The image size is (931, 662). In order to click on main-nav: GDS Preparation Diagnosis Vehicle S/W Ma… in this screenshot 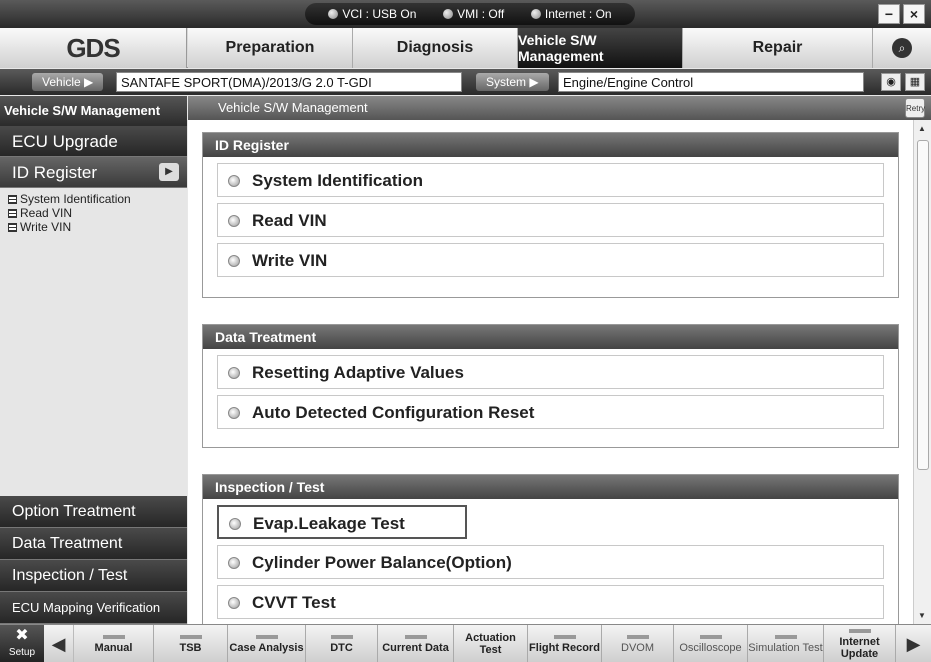, I will do `click(465, 48)`.